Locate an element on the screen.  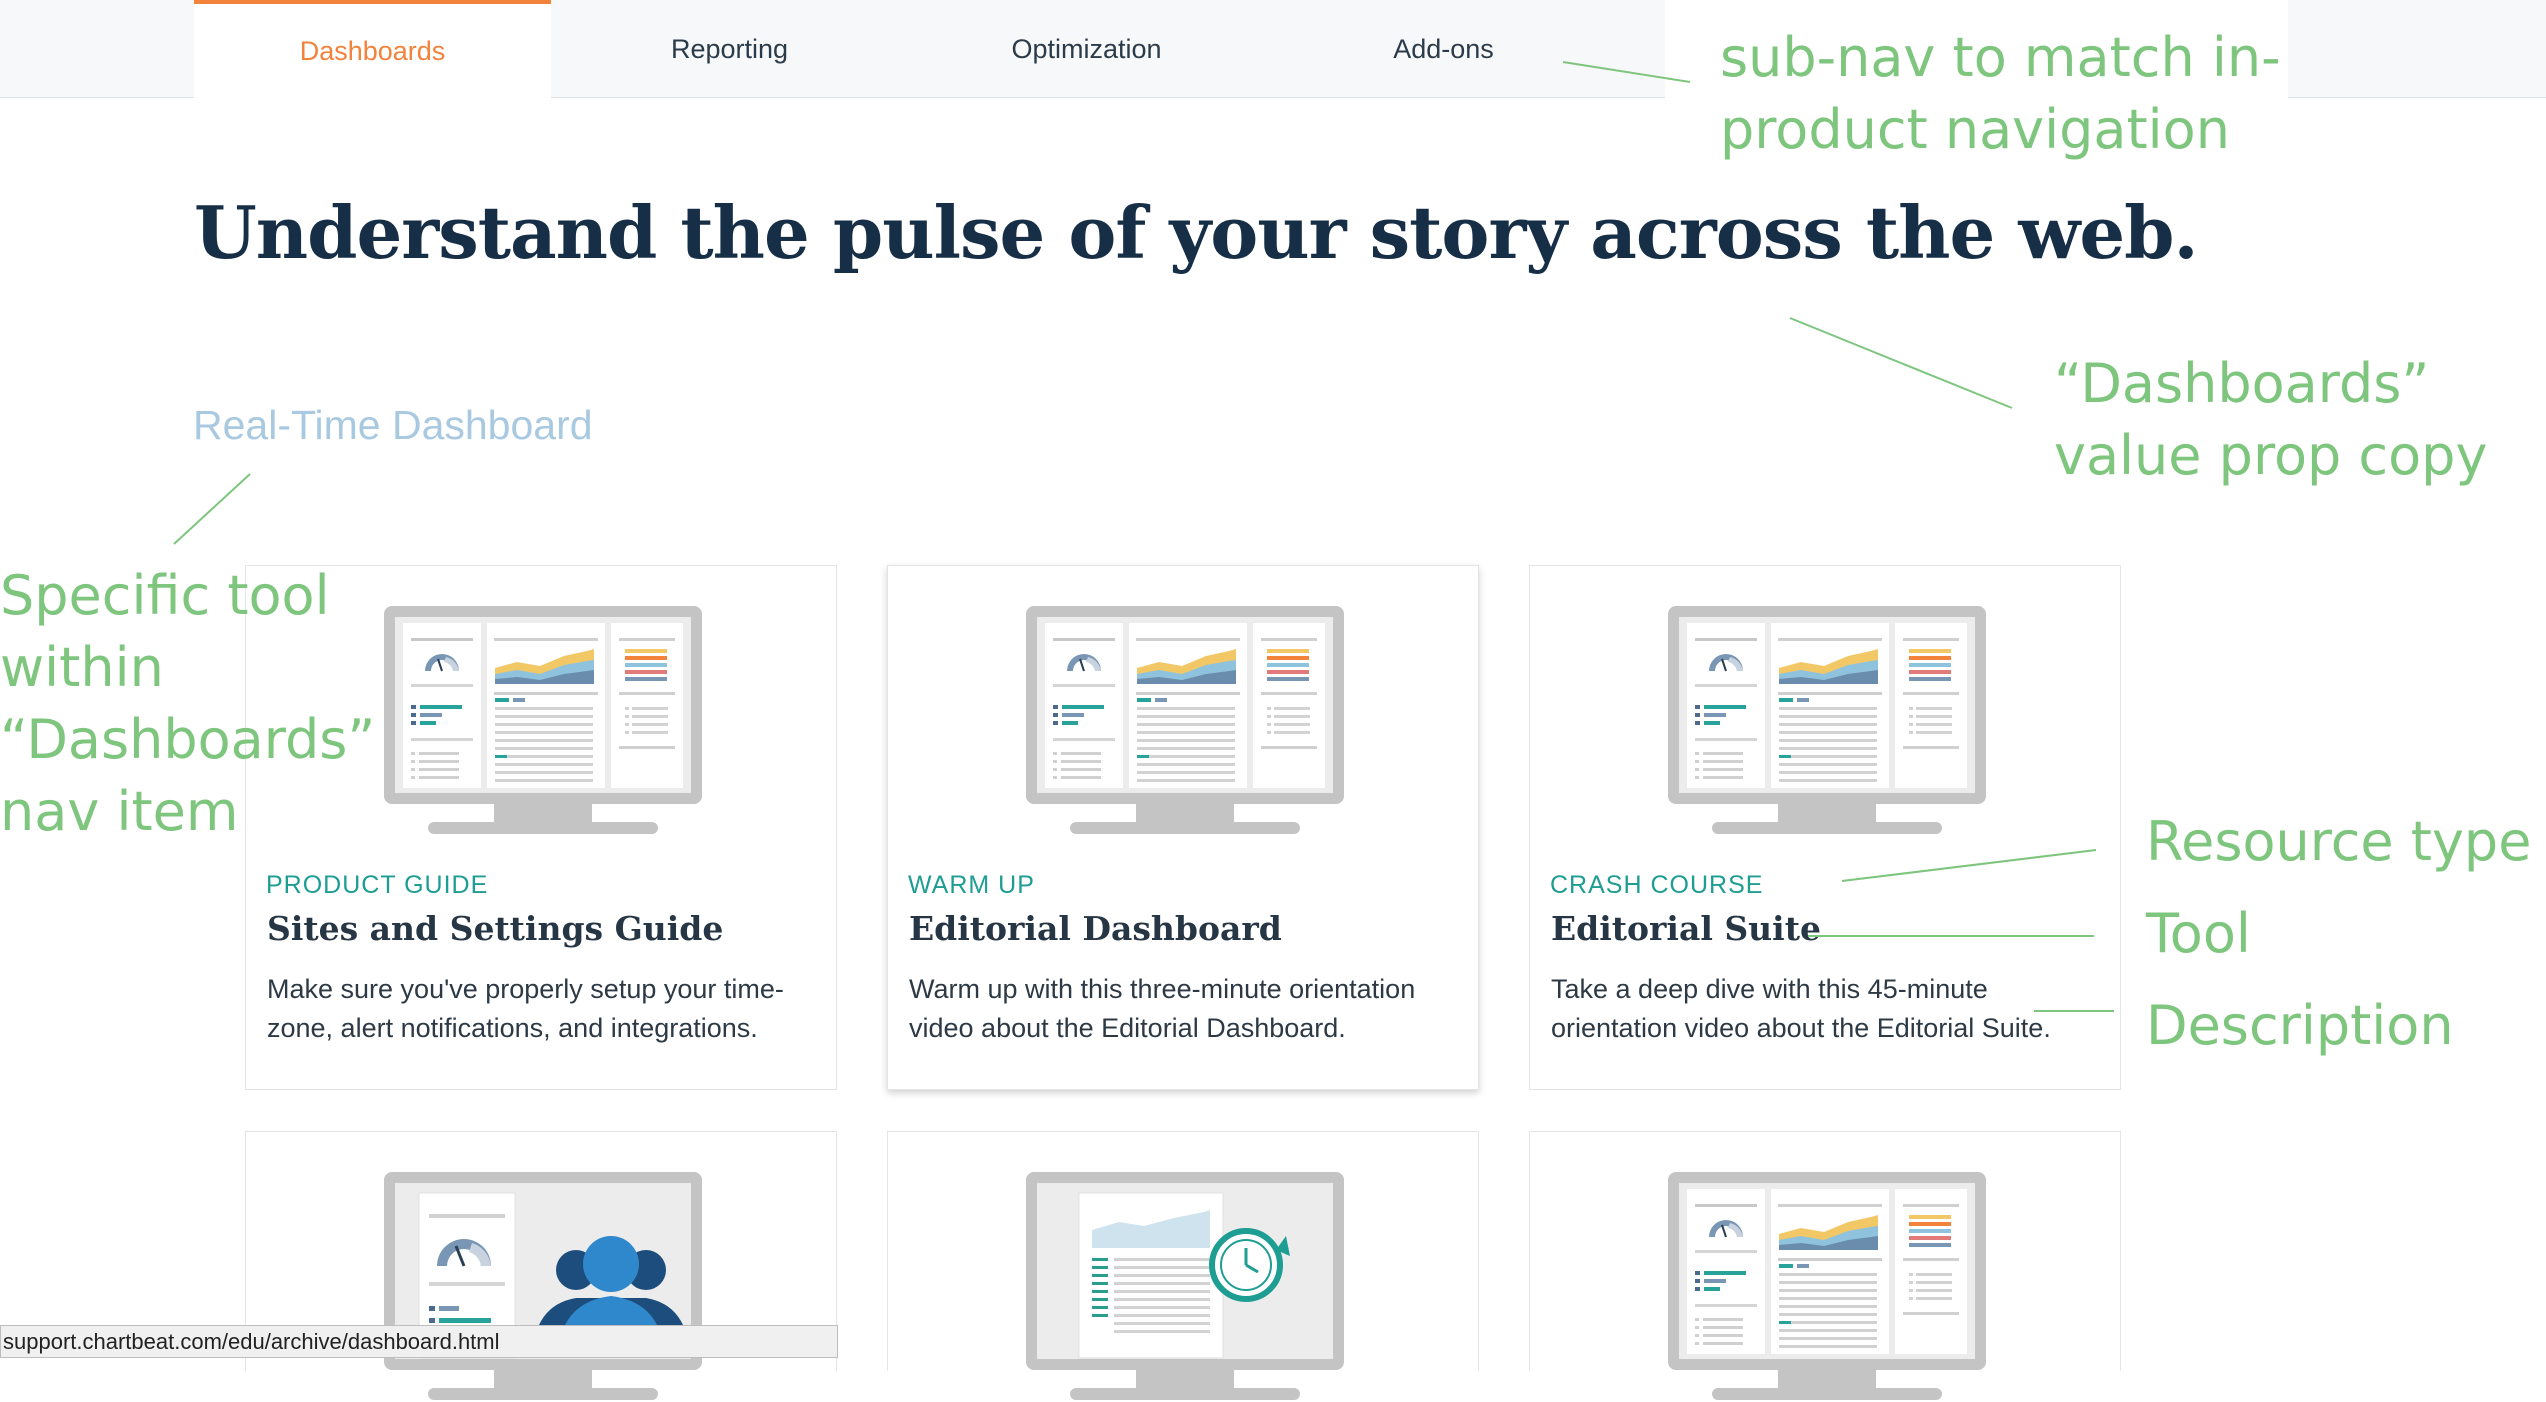
tab-label: Dashboards is located at coordinates (372, 50).